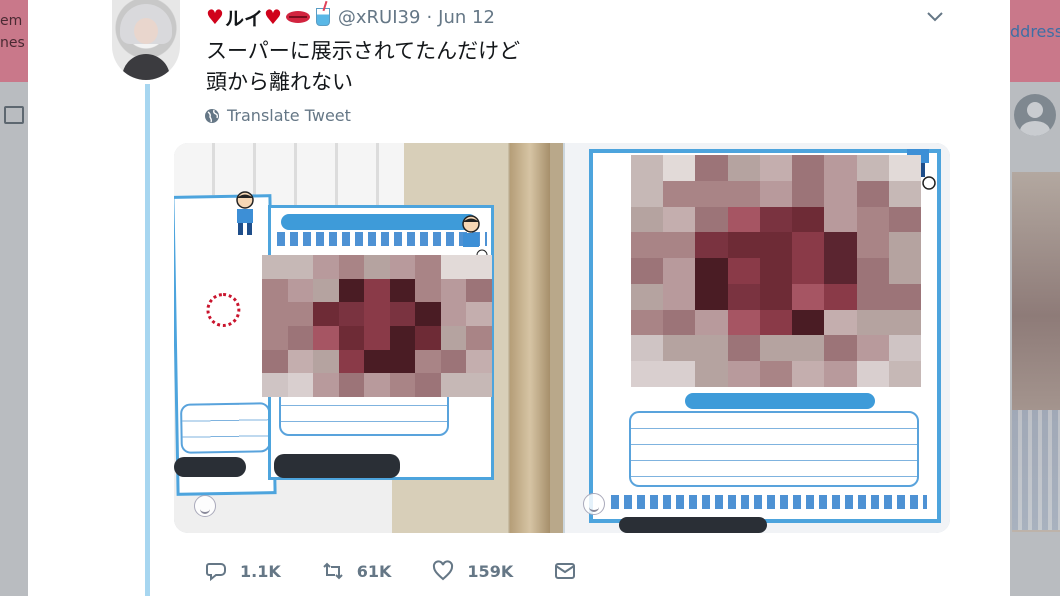 Image resolution: width=1060 pixels, height=596 pixels. I want to click on drink-icon, so click(322, 17).